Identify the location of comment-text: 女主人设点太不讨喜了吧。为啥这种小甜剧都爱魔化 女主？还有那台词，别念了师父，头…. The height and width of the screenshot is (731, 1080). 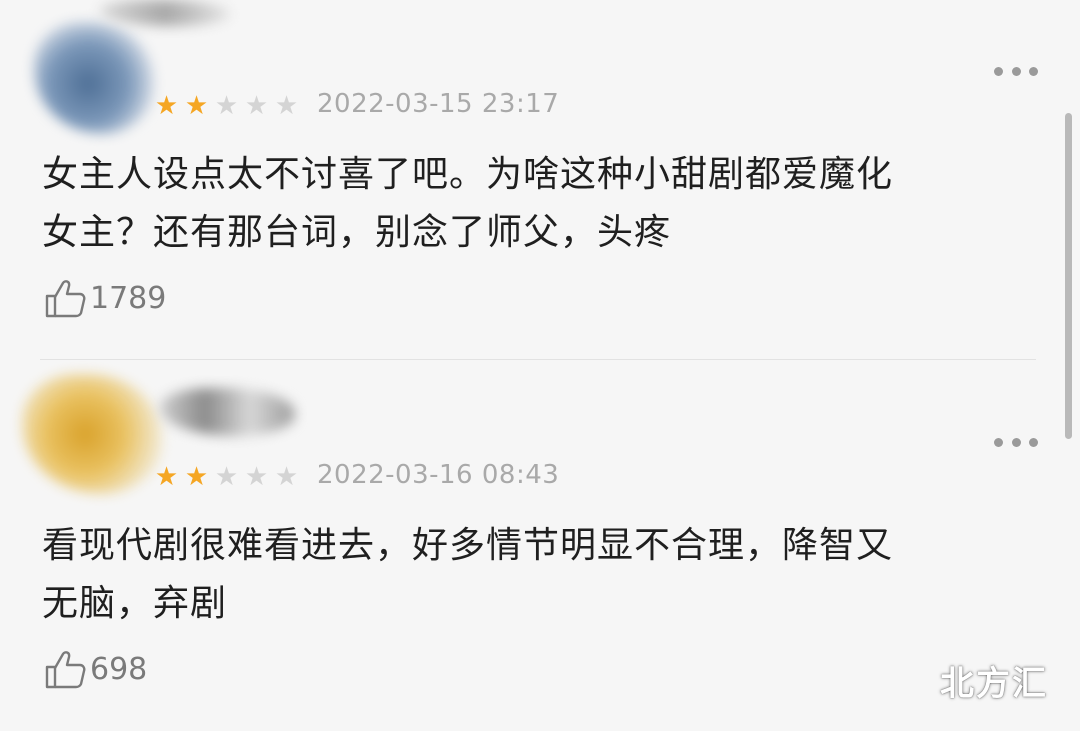
(534, 204).